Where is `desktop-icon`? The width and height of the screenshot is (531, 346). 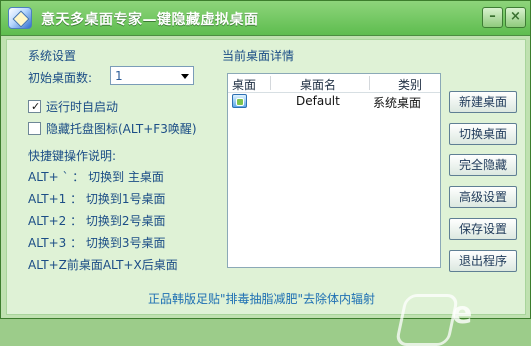 desktop-icon is located at coordinates (239, 101).